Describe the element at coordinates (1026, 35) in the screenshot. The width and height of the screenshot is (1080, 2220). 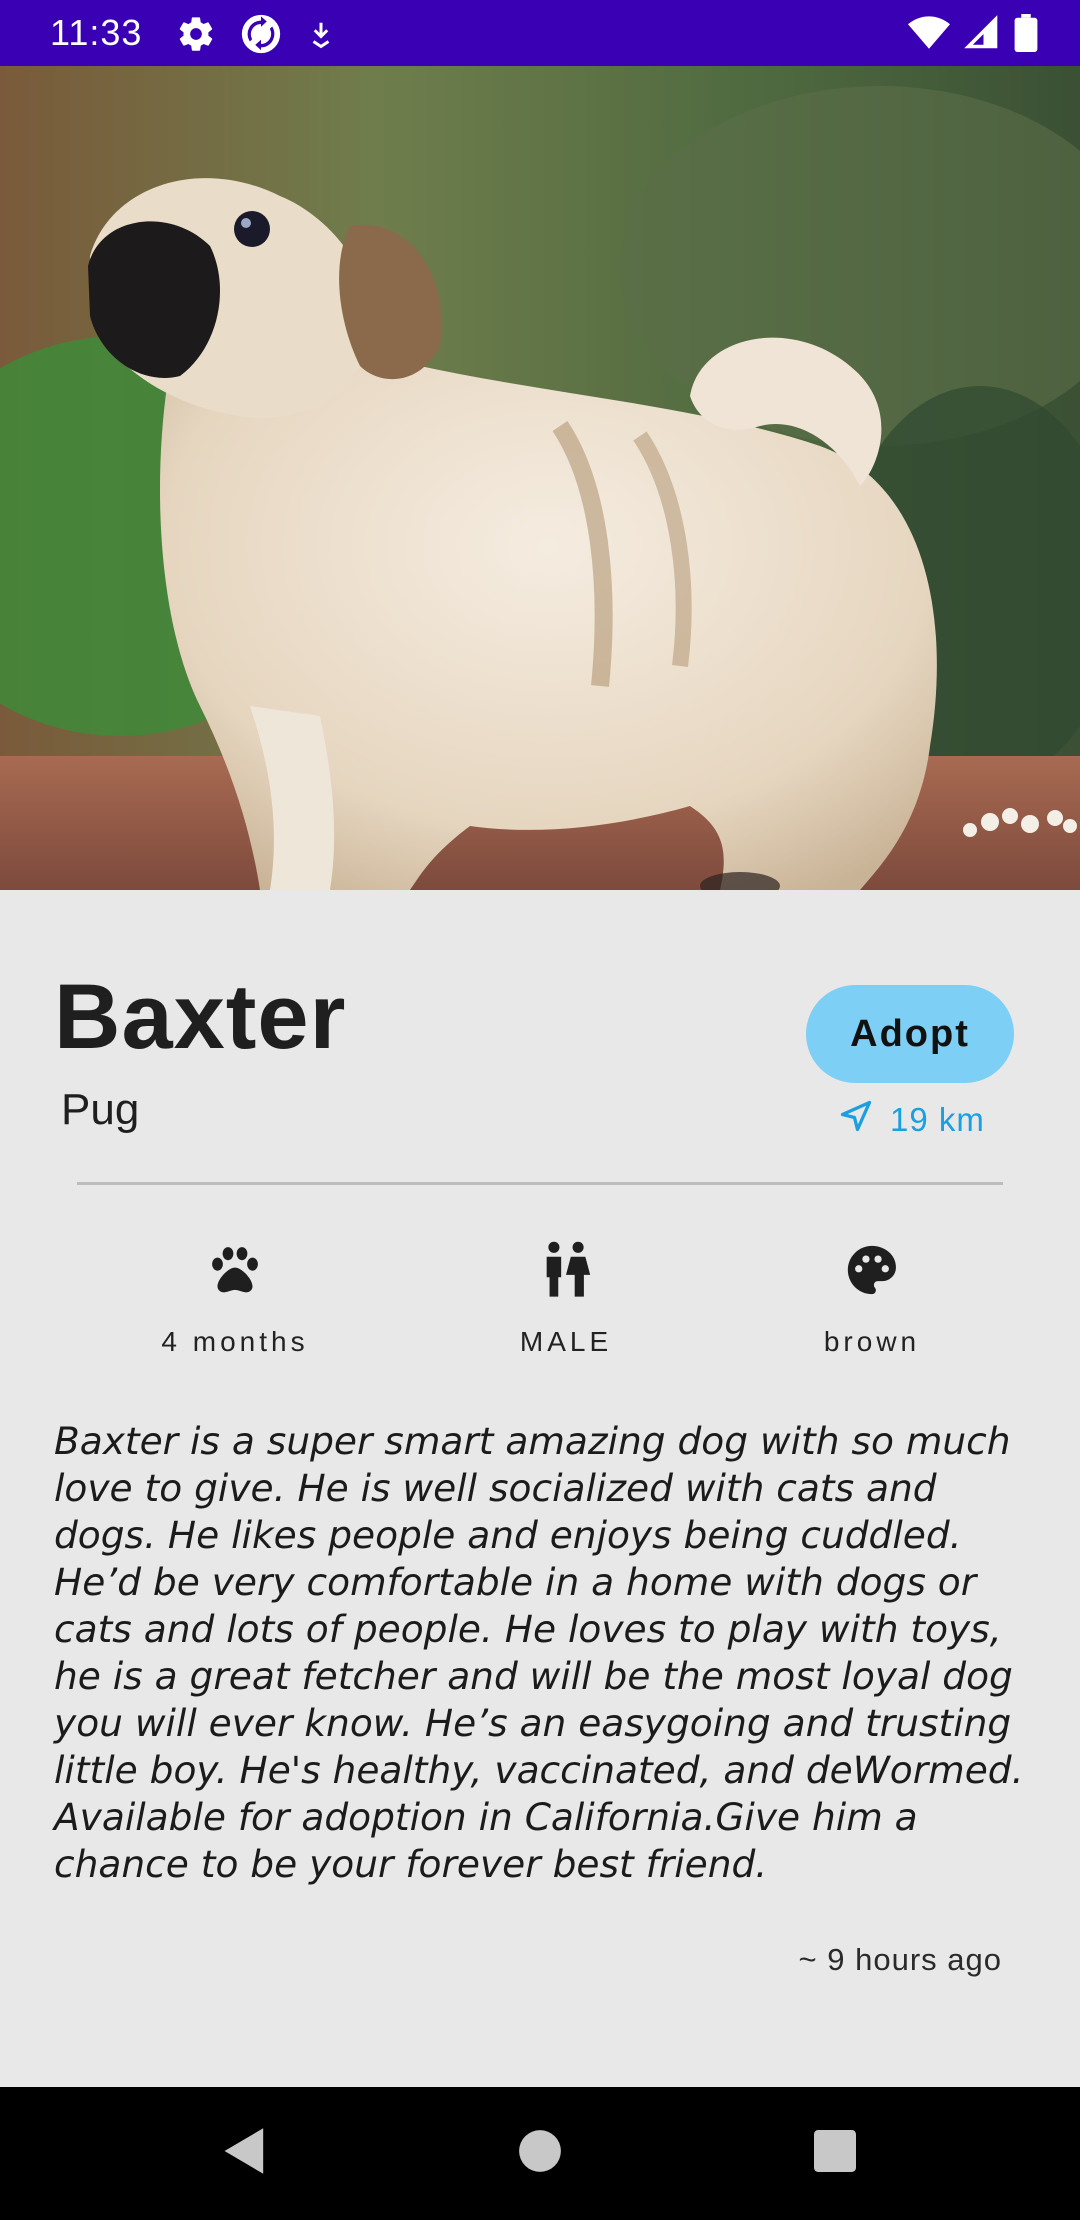
I see `battery-icon` at that location.